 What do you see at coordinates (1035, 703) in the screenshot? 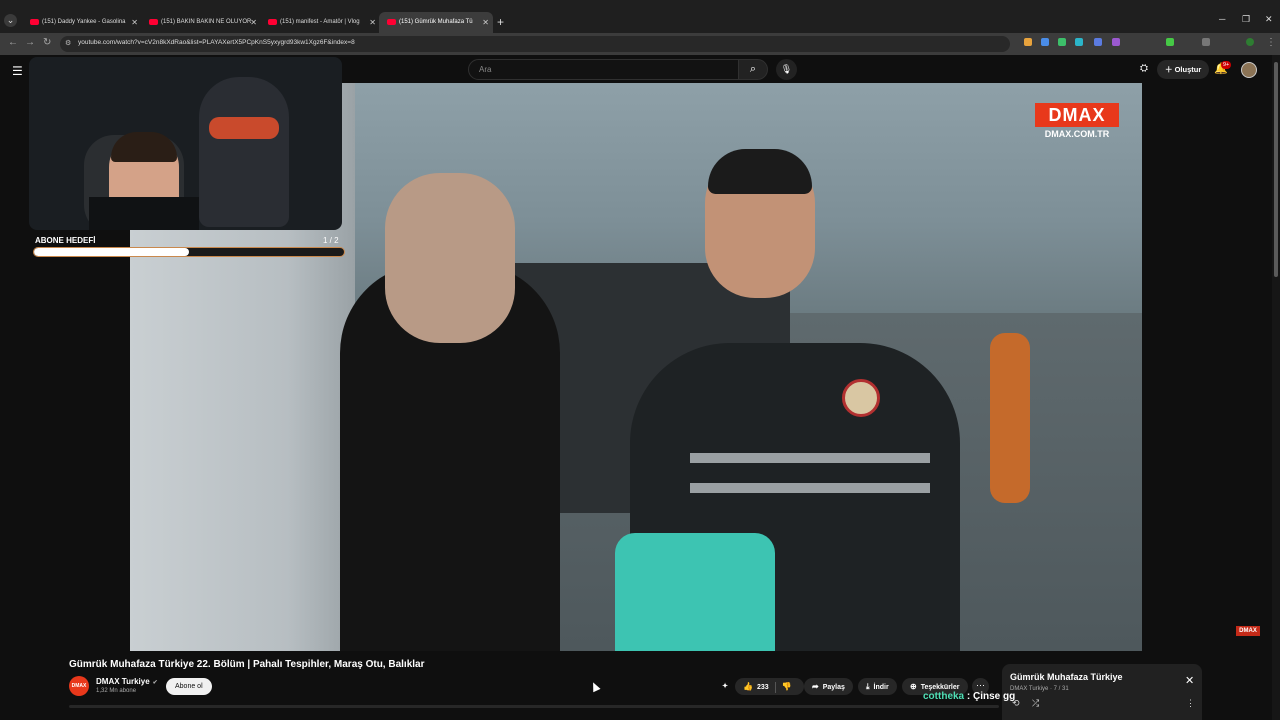
I see `shuffle-icon: ⤮` at bounding box center [1035, 703].